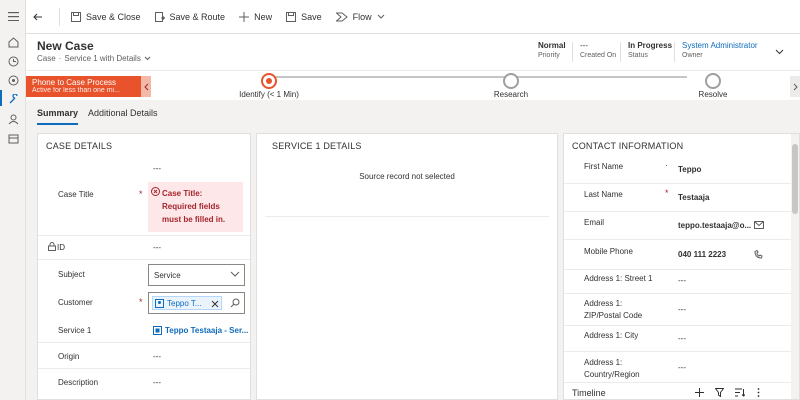 The height and width of the screenshot is (400, 800). Describe the element at coordinates (123, 113) in the screenshot. I see `tab-additional-details: Additional Details` at that location.